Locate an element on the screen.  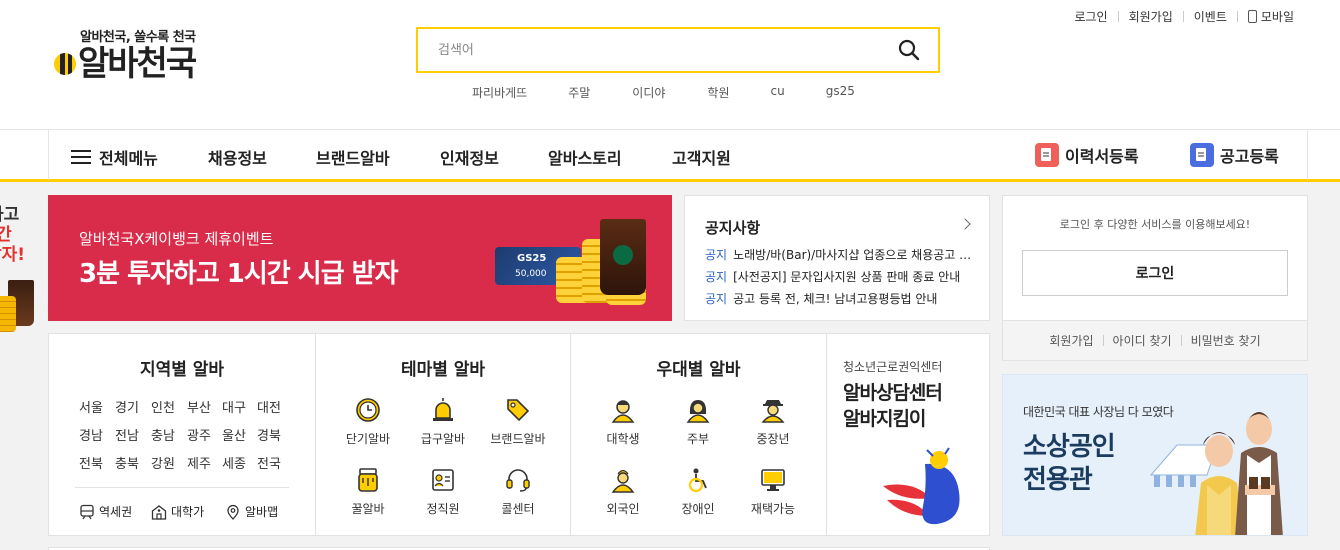
foreigner-icon is located at coordinates (623, 481).